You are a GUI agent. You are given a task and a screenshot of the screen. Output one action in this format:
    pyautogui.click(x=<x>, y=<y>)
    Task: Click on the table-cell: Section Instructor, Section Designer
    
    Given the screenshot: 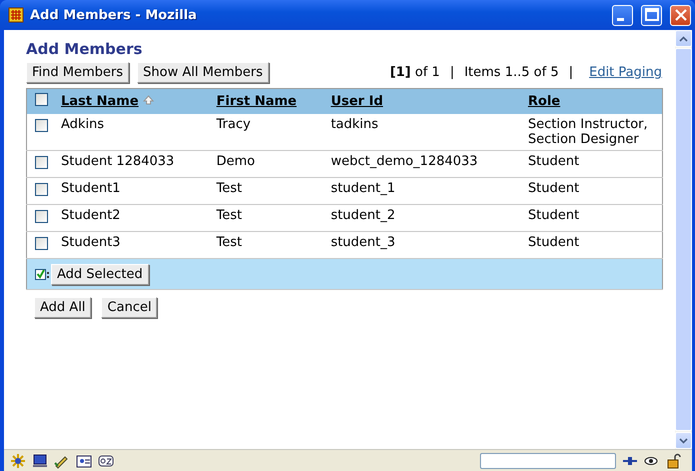 What is the action you would take?
    pyautogui.click(x=588, y=132)
    